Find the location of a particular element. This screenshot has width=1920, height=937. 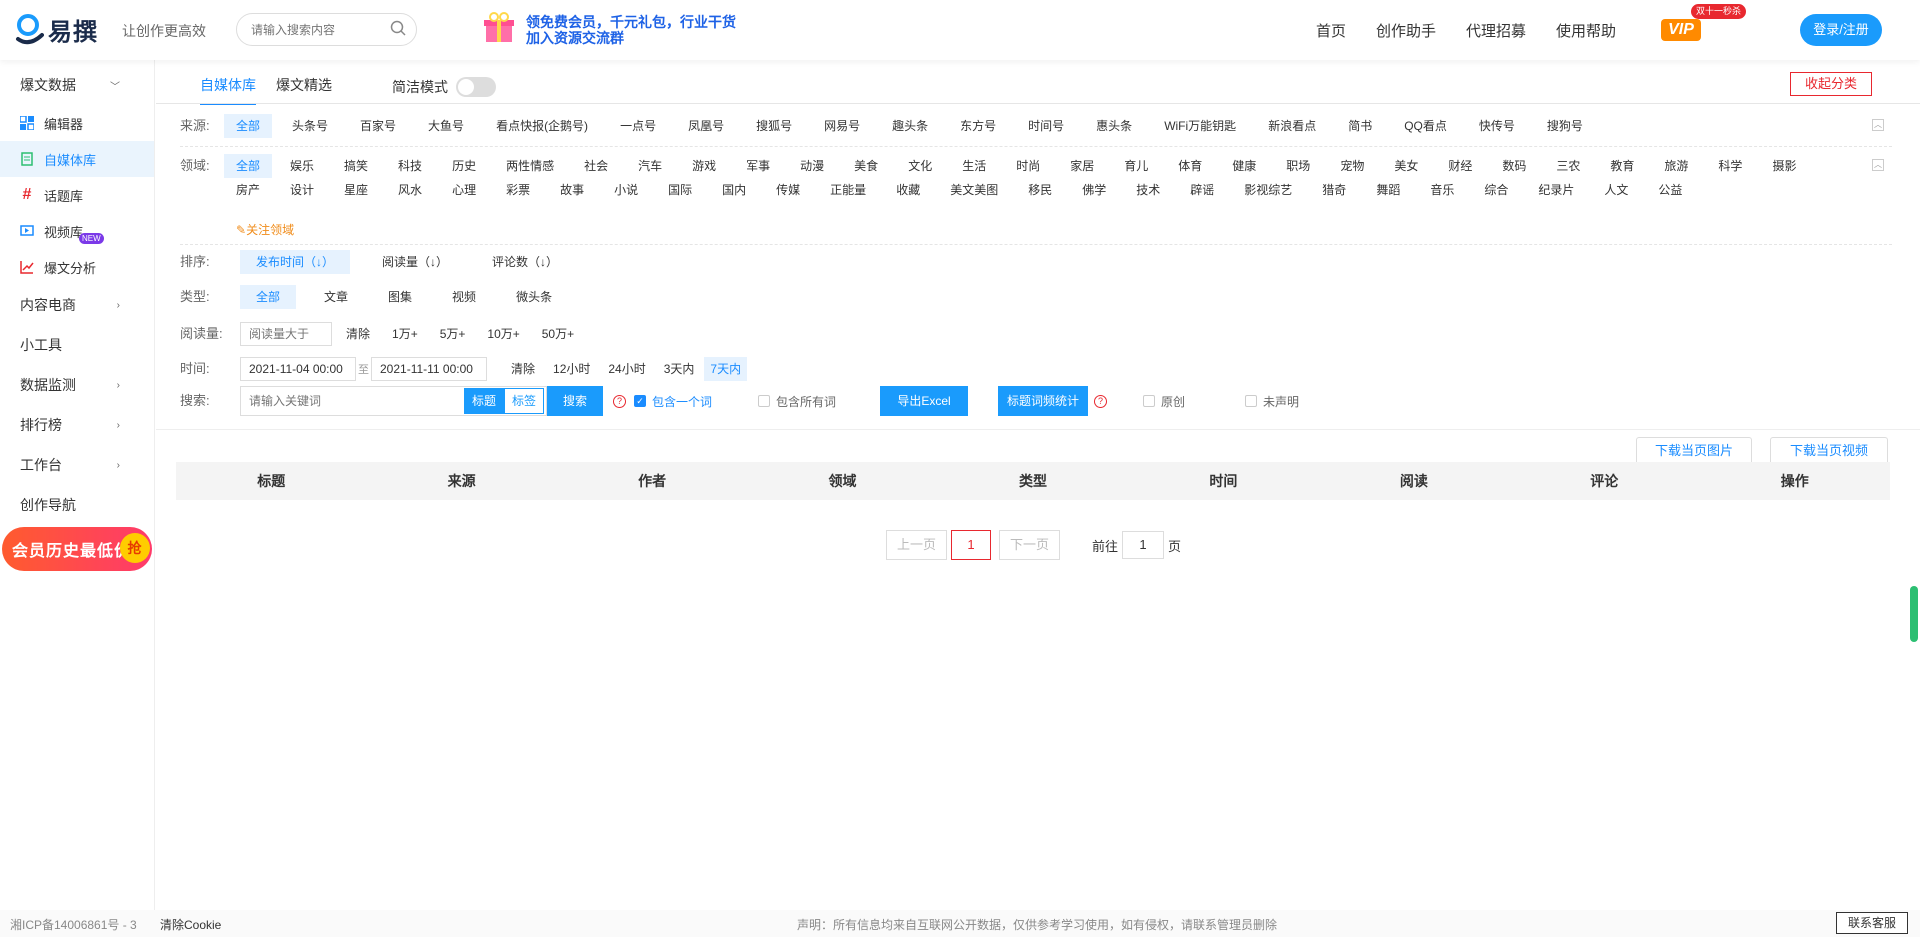

nav-home: 首页 is located at coordinates (1331, 30).